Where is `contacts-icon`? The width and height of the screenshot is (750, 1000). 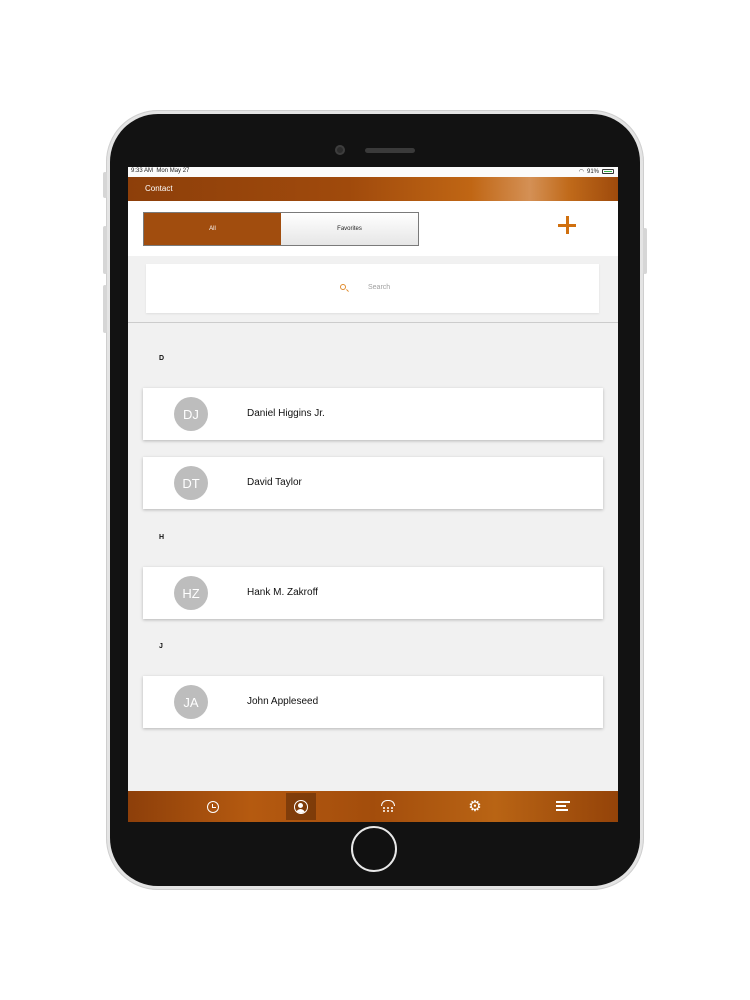
contacts-icon is located at coordinates (301, 806).